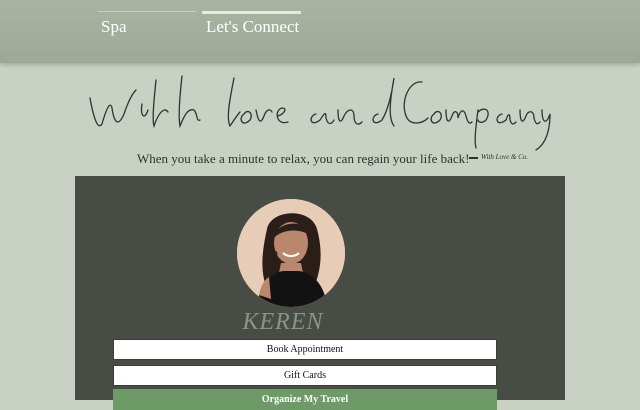 The height and width of the screenshot is (410, 640). What do you see at coordinates (305, 349) in the screenshot?
I see `book-appointment-button: Book Appointment` at bounding box center [305, 349].